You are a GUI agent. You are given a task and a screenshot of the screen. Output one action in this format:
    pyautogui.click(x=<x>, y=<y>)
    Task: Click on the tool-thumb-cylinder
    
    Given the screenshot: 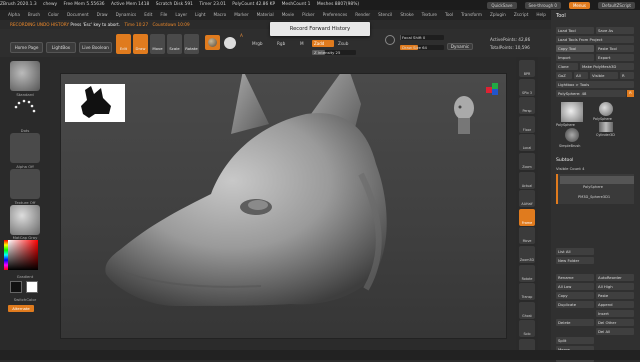 What is the action you would take?
    pyautogui.click(x=606, y=127)
    